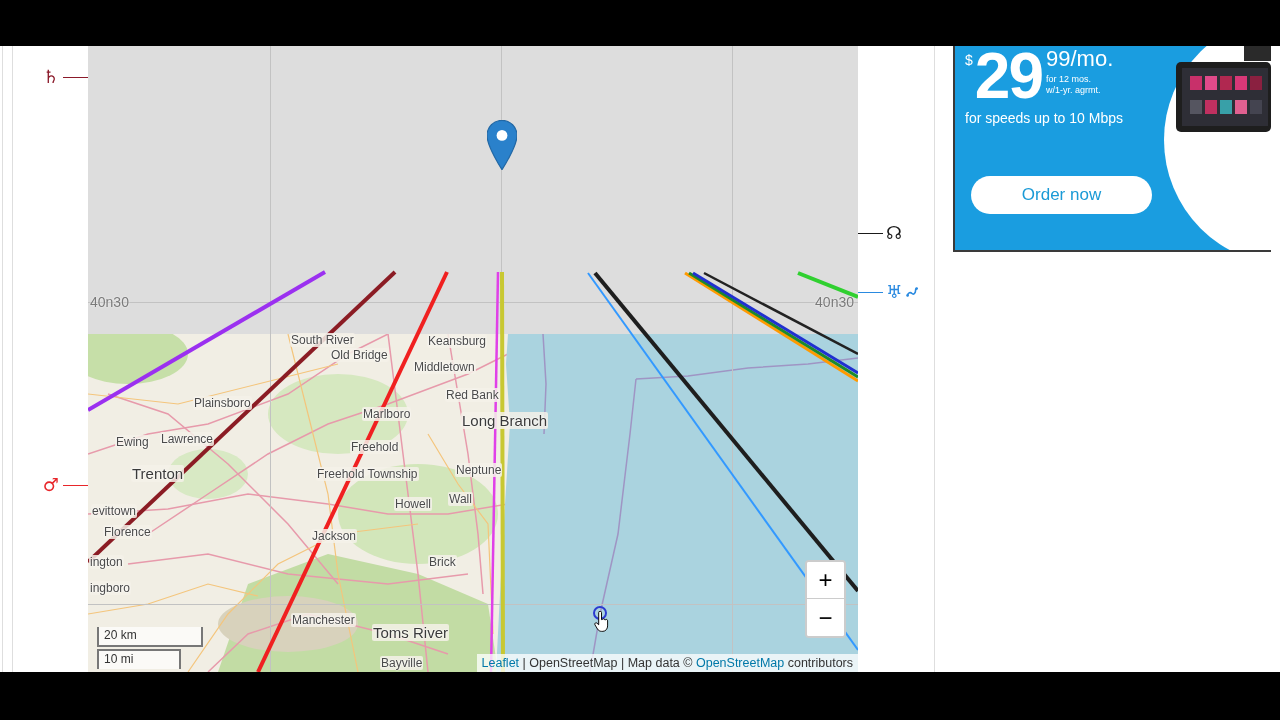 This screenshot has width=1280, height=720. What do you see at coordinates (413, 504) in the screenshot?
I see `place-label: Howell` at bounding box center [413, 504].